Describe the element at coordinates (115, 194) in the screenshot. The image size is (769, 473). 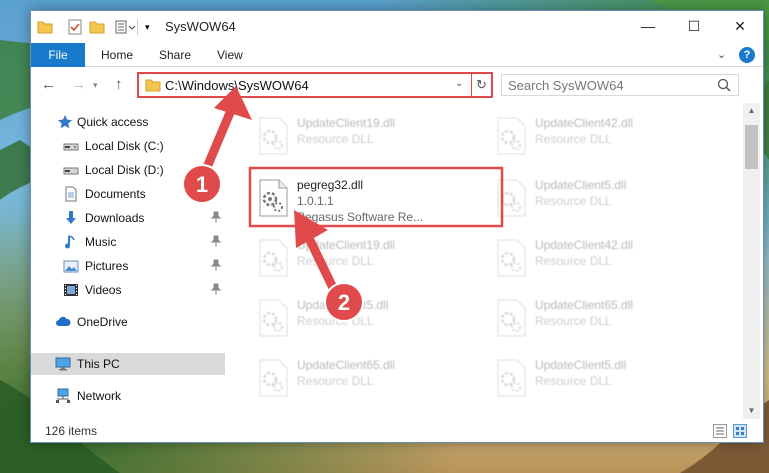
I see `sidebar-item-label: Documents` at that location.